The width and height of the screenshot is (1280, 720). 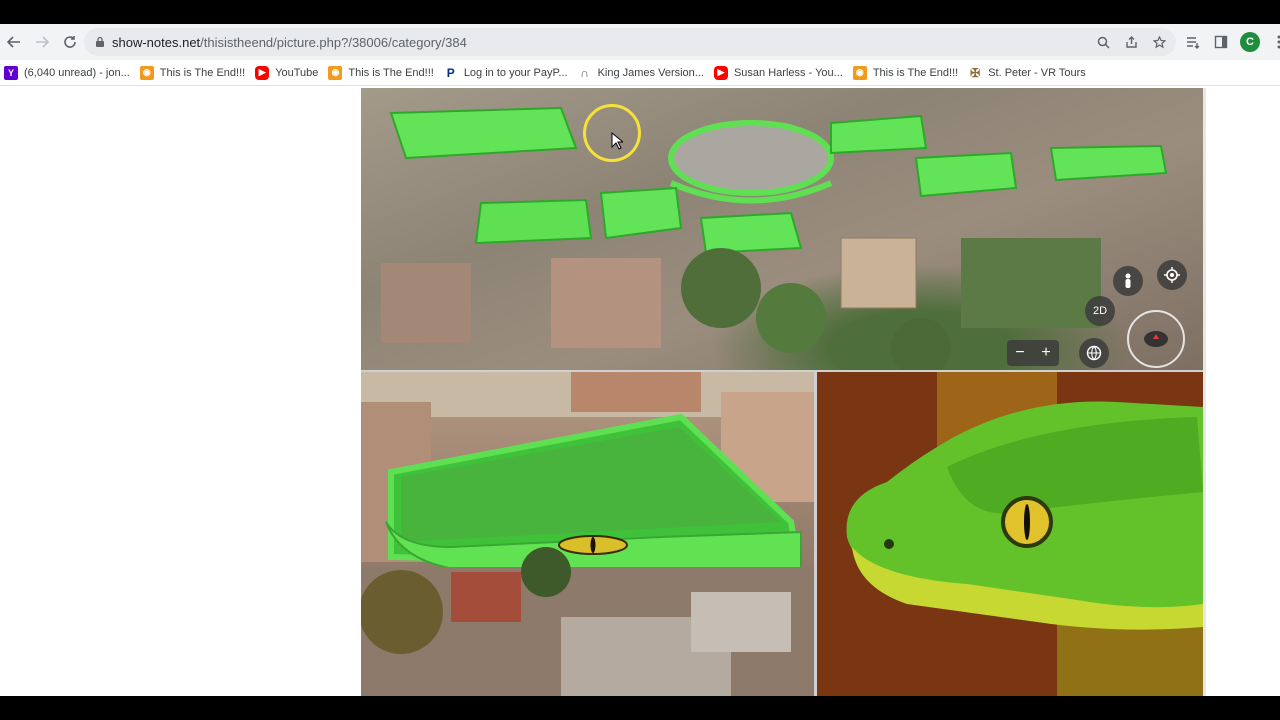 I want to click on globe-icon, so click(x=1094, y=353).